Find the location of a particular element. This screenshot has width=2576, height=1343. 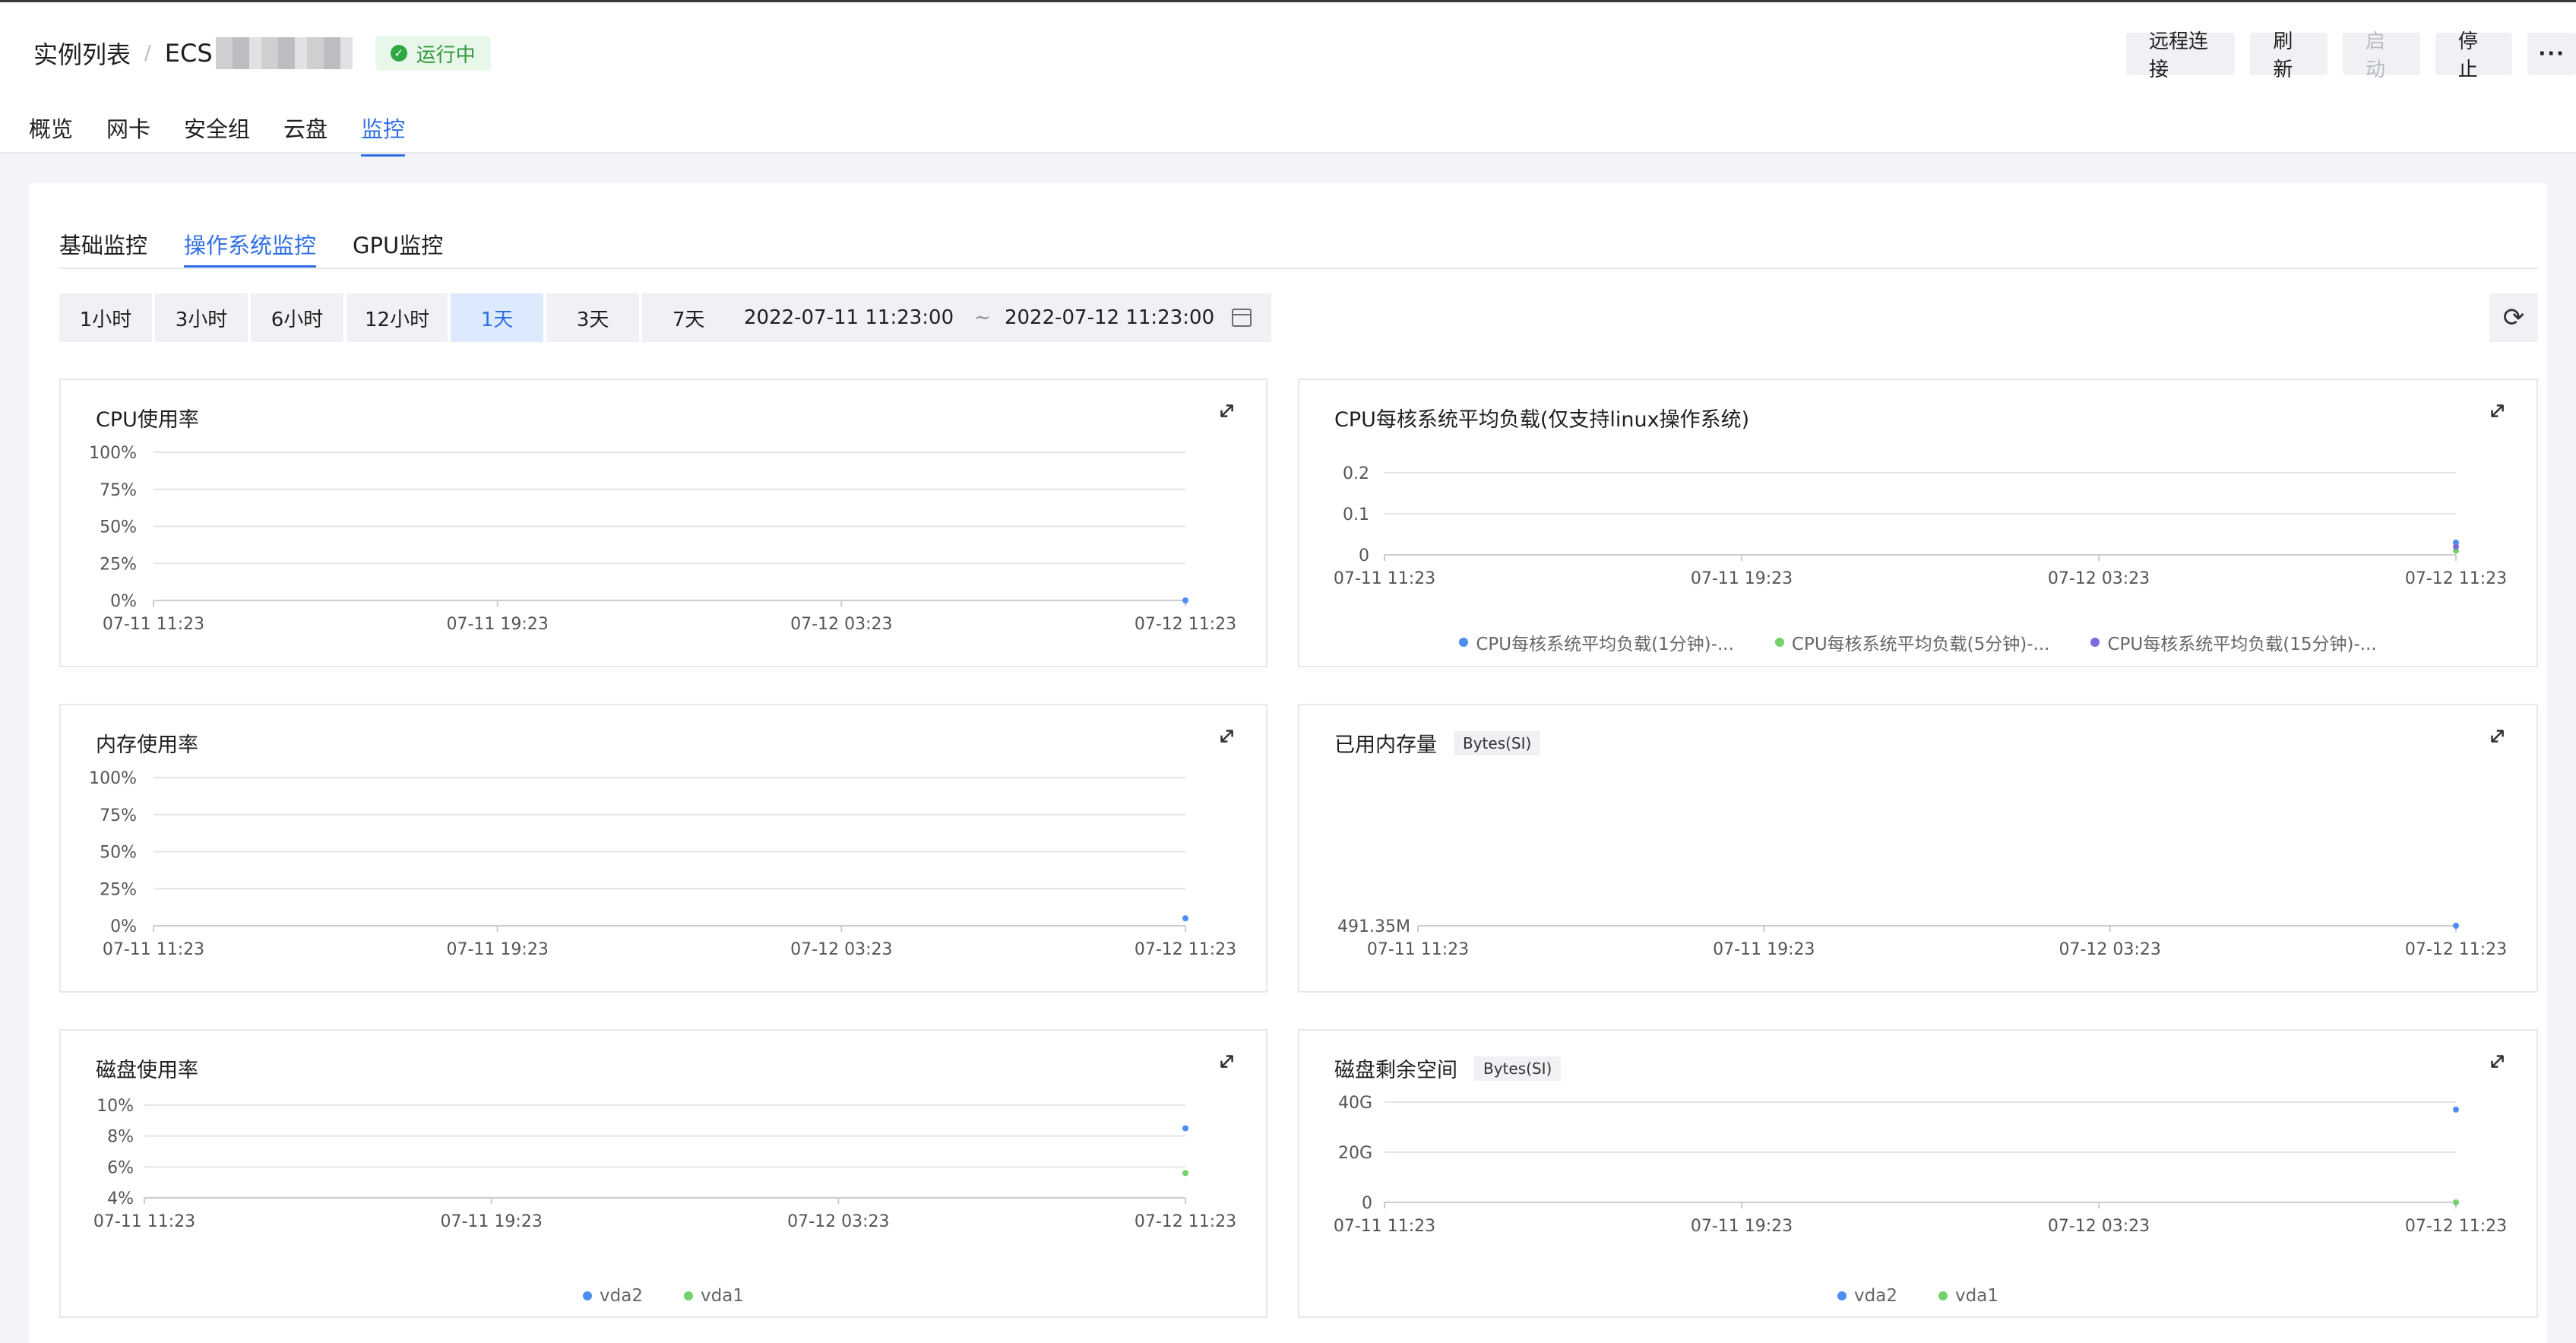

chart-title: 磁盘使用率 is located at coordinates (147, 1070).